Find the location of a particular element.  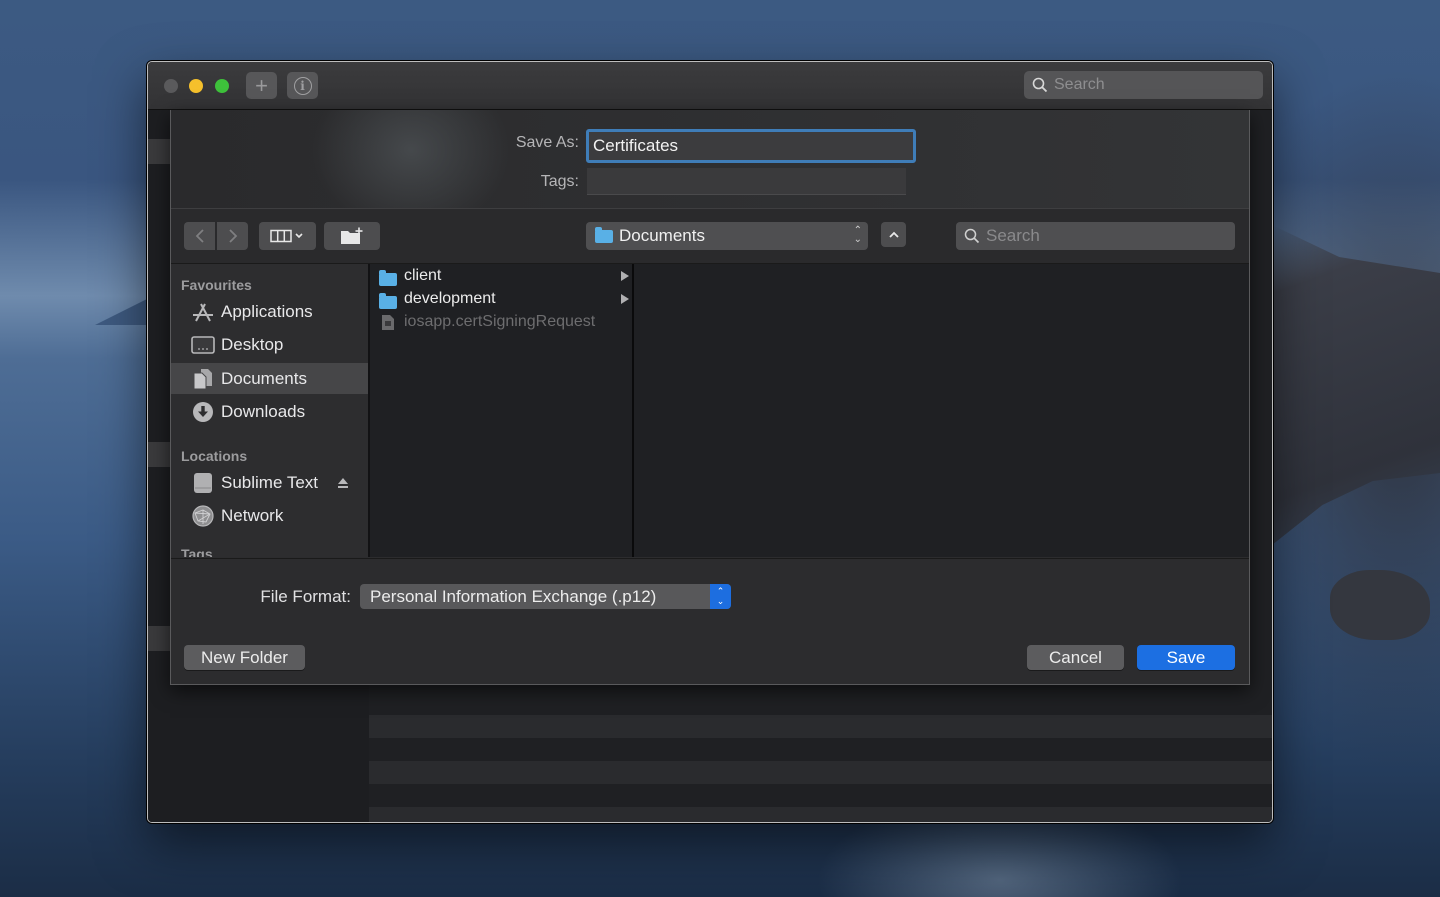

documents-folder-icon is located at coordinates (604, 234).